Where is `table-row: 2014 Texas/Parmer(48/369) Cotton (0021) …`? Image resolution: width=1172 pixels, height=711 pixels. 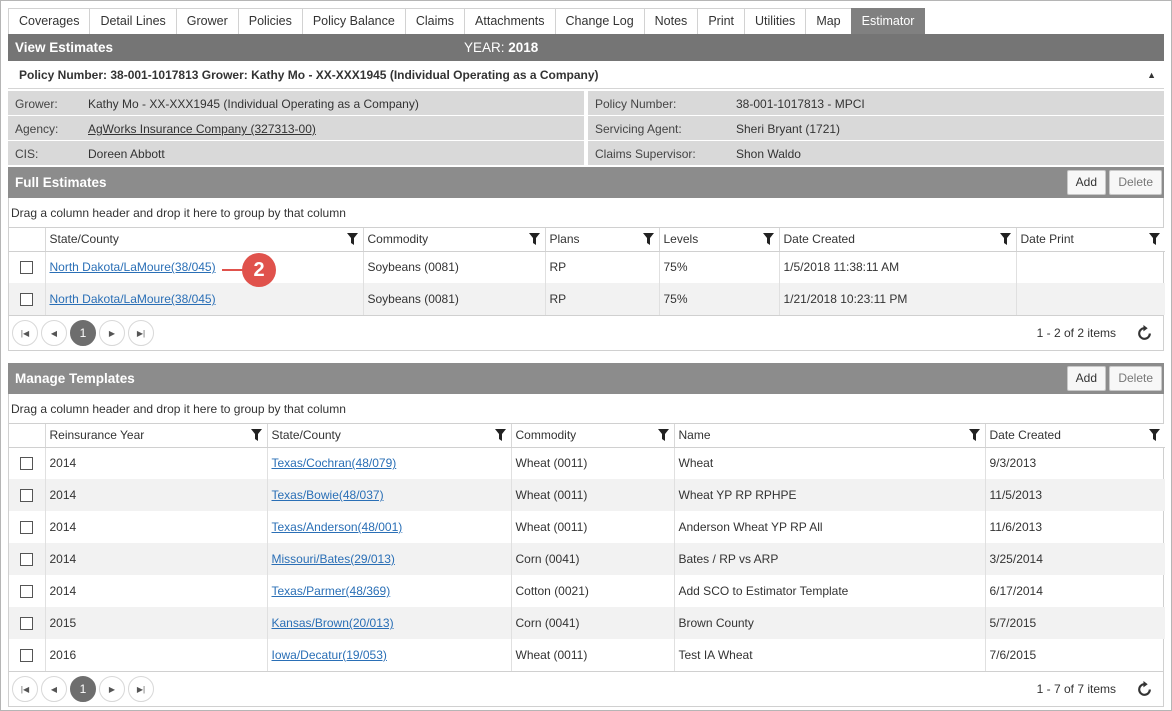
table-row: 2014 Texas/Parmer(48/369) Cotton (0021) … is located at coordinates (587, 591).